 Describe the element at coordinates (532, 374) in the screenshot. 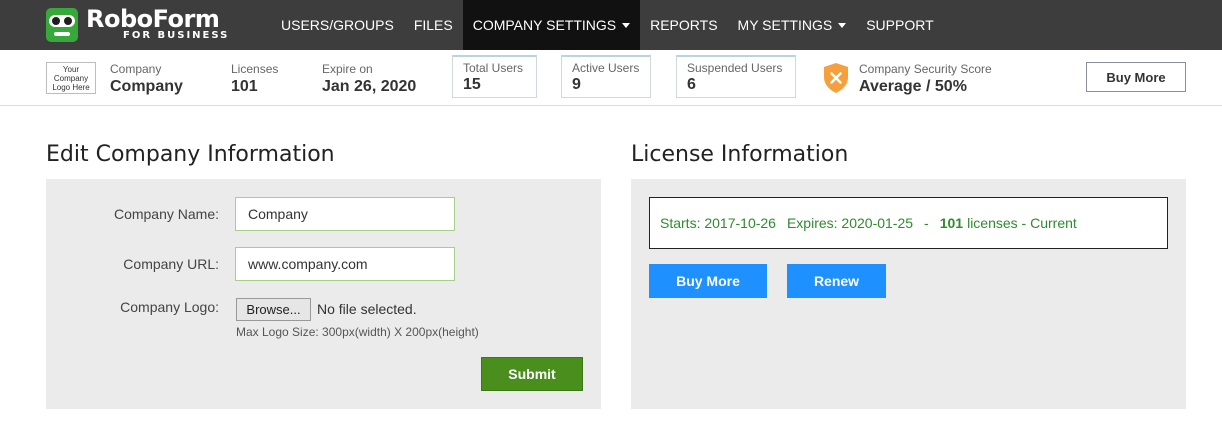

I see `submit-button: Submit` at that location.